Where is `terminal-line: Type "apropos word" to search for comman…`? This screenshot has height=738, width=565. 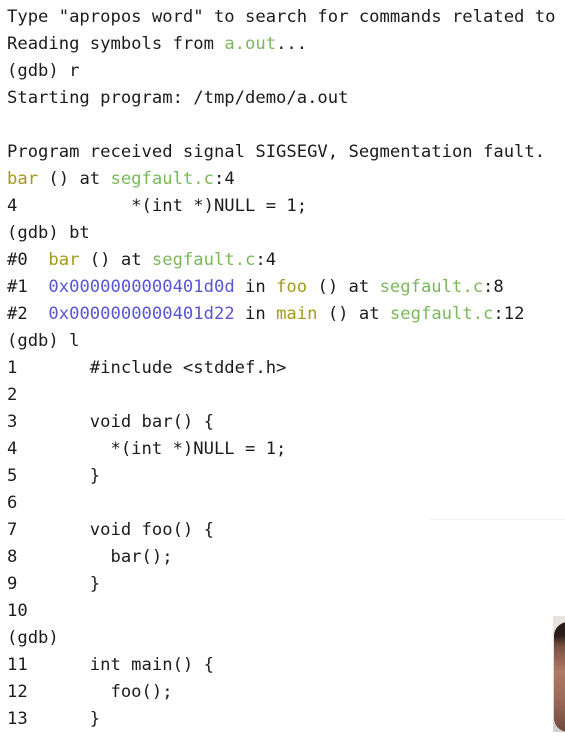 terminal-line: Type "apropos word" to search for comman… is located at coordinates (281, 17).